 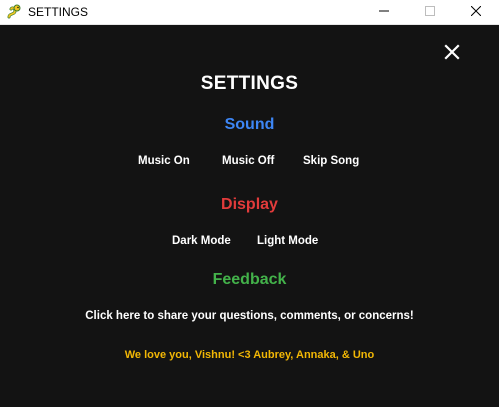 I want to click on music-on-button: Music On, so click(x=164, y=161).